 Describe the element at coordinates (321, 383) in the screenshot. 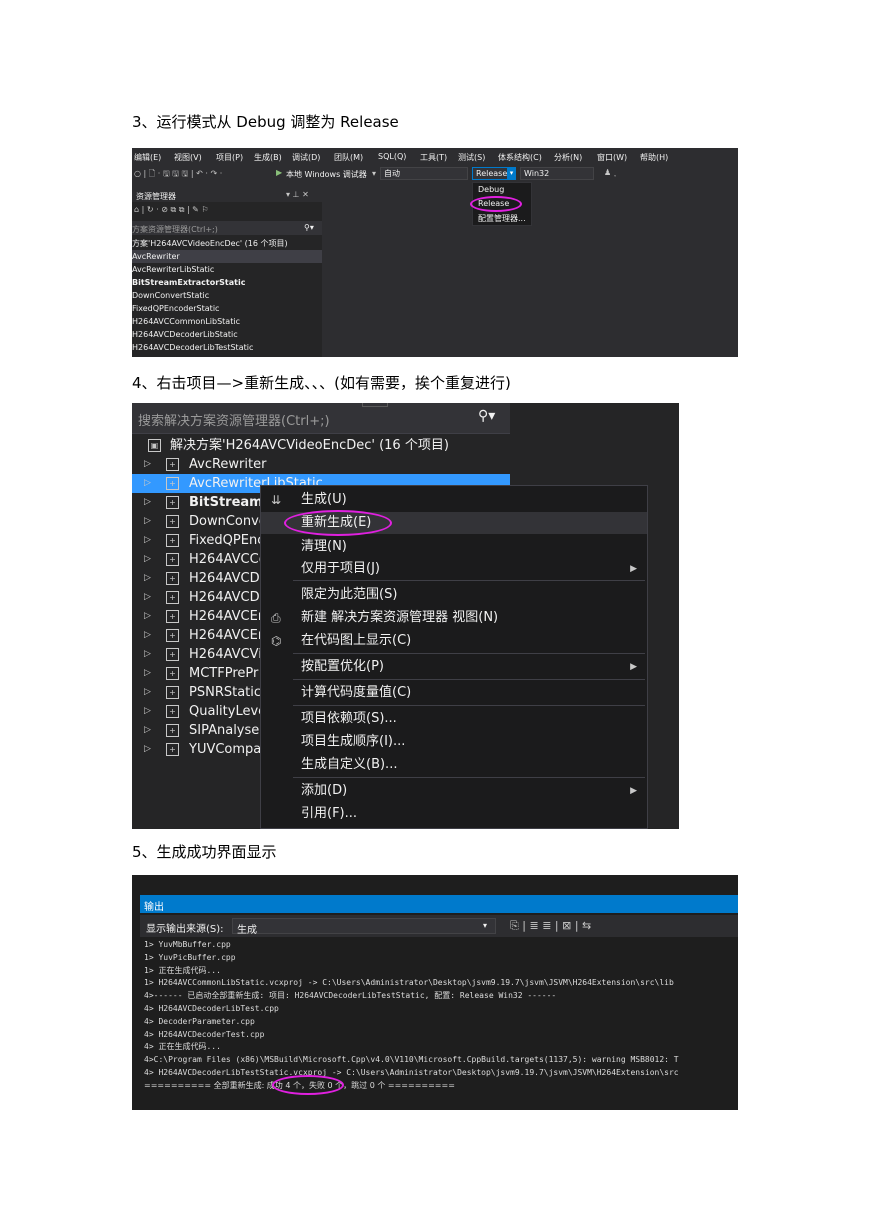

I see `step-4-heading: 4、右击项目—>重新生成、、、(如有需要，挨个重复进行)` at that location.